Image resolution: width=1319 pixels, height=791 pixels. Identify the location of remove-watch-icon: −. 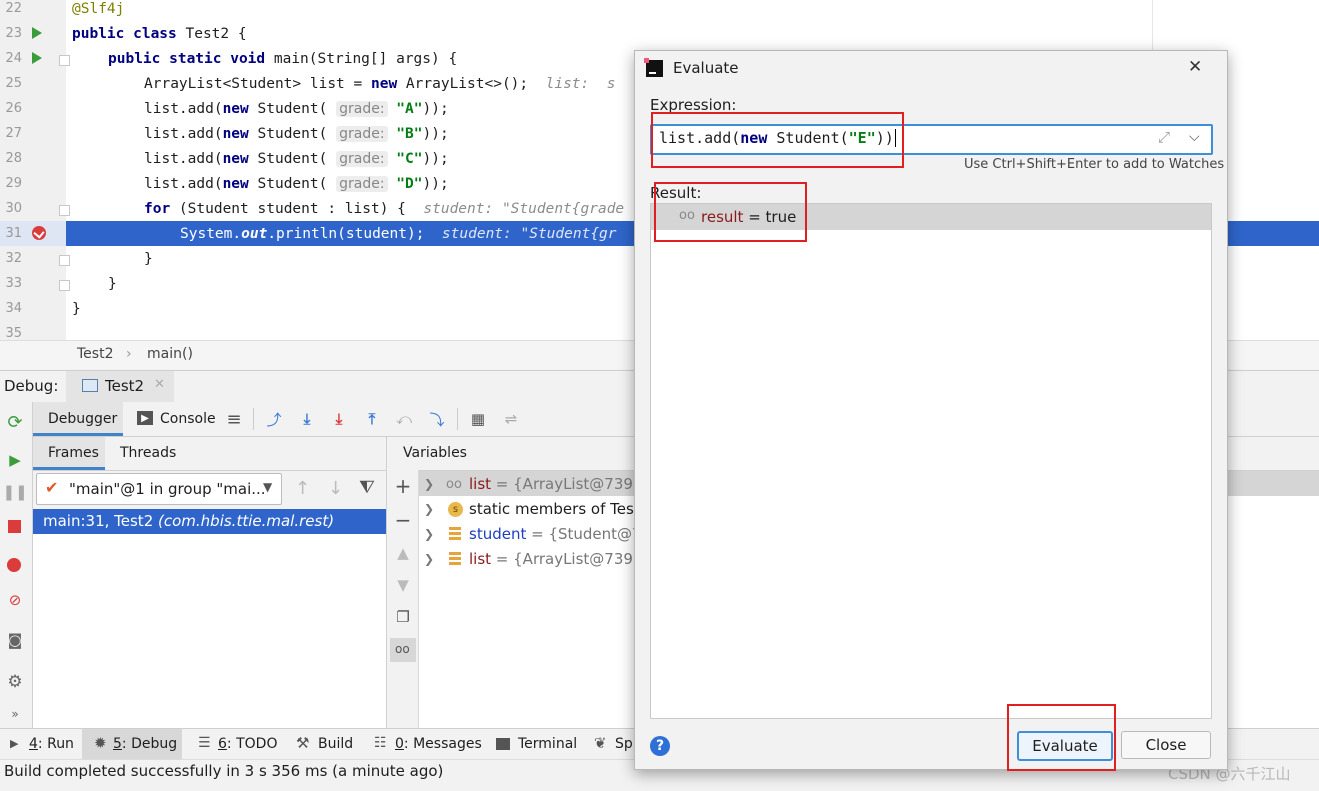
(403, 520).